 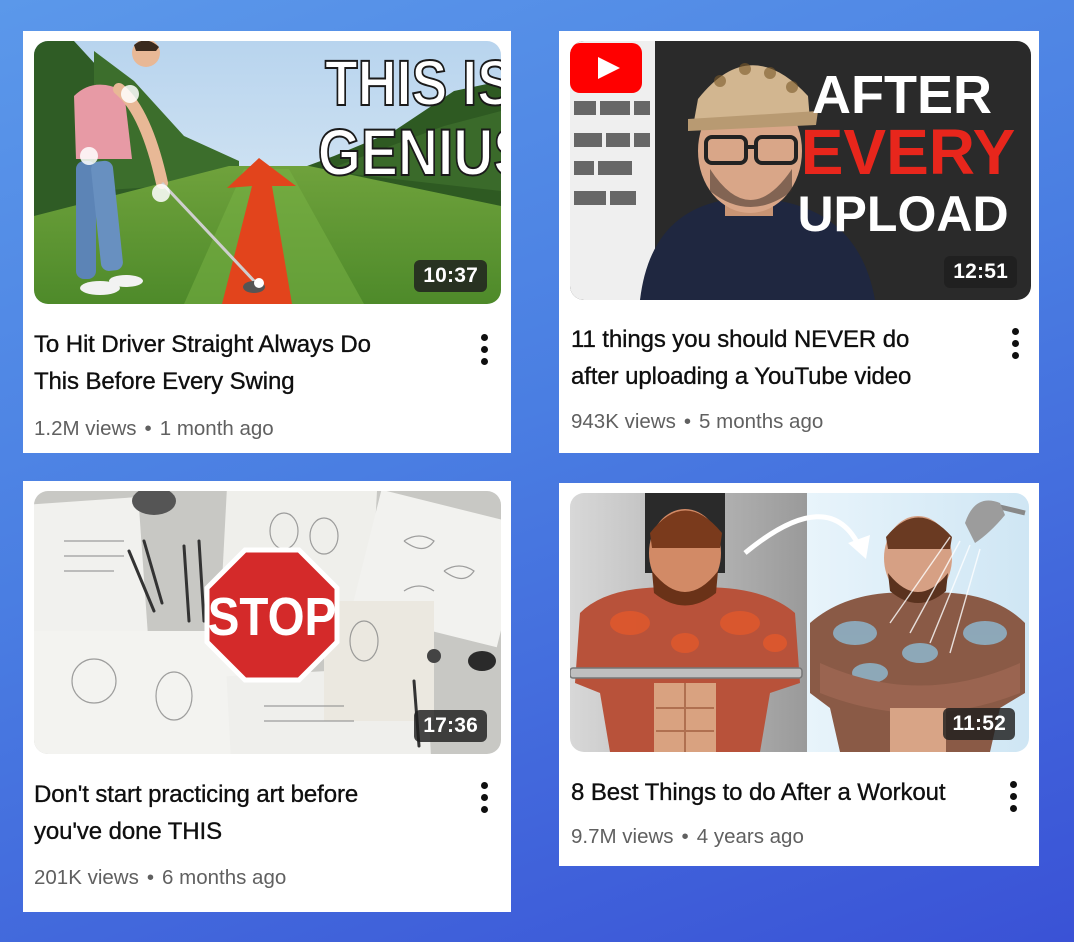 I want to click on thumbnail-overlay-text: STOP, so click(x=272, y=616).